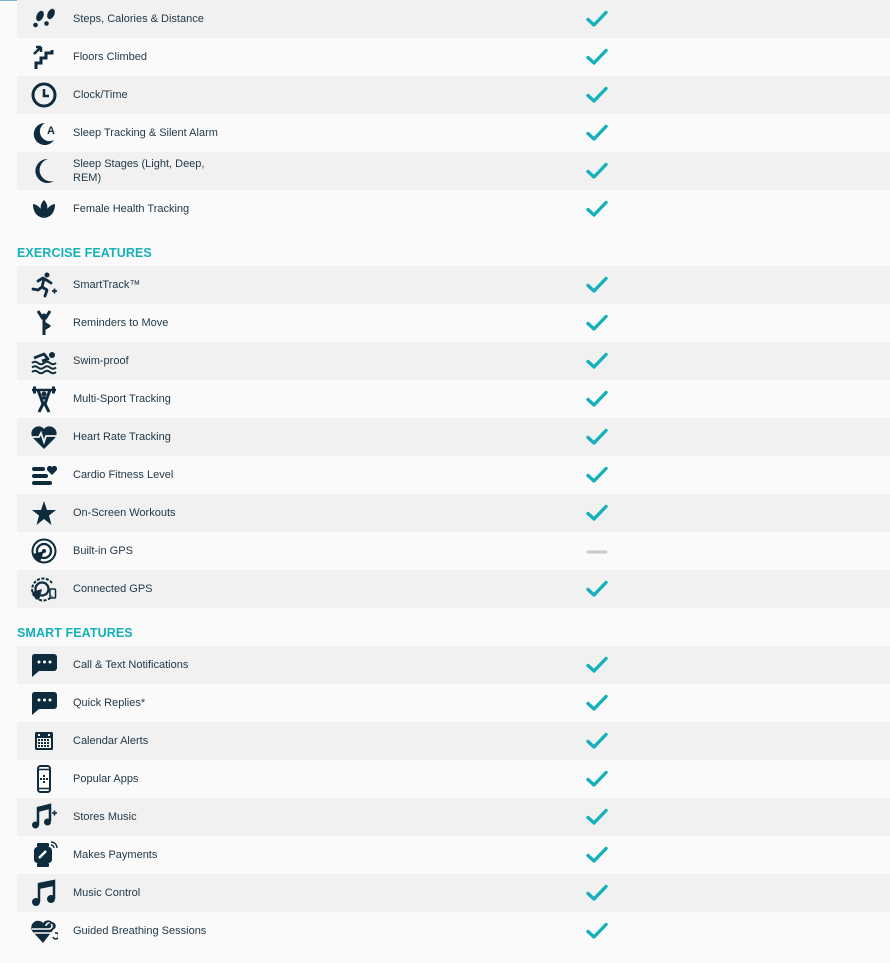 Image resolution: width=890 pixels, height=963 pixels. Describe the element at coordinates (44, 209) in the screenshot. I see `lotus-icon` at that location.